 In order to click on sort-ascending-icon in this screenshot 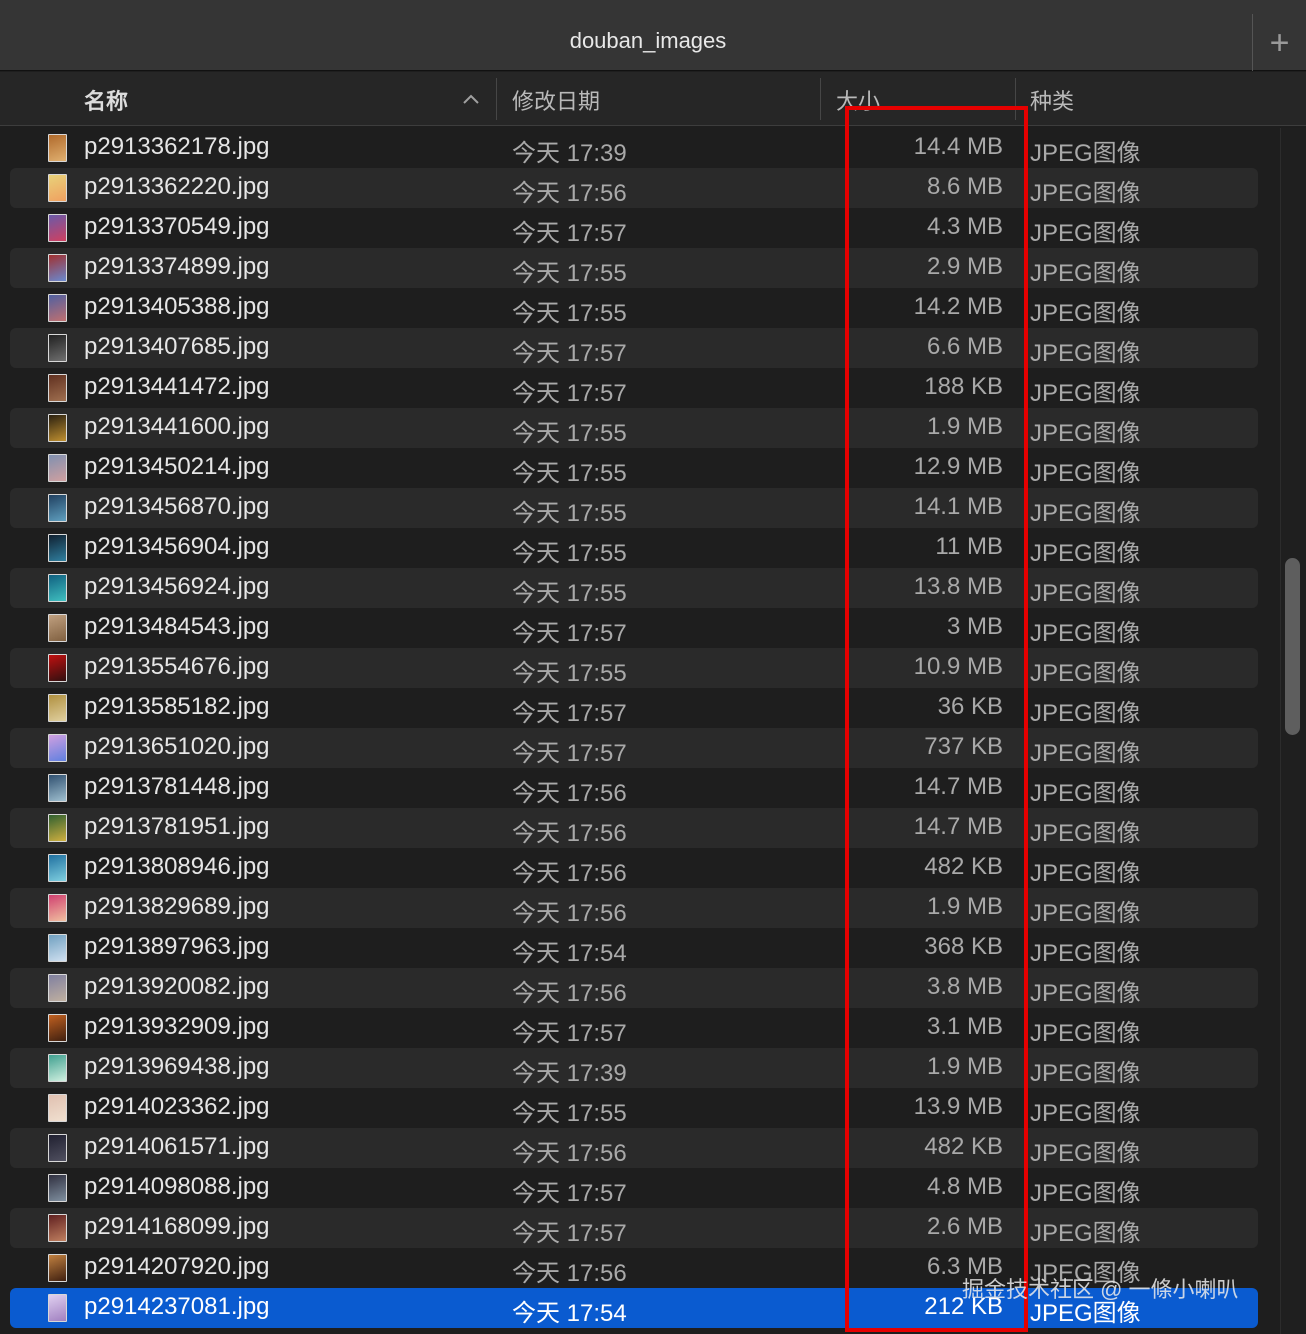, I will do `click(471, 99)`.